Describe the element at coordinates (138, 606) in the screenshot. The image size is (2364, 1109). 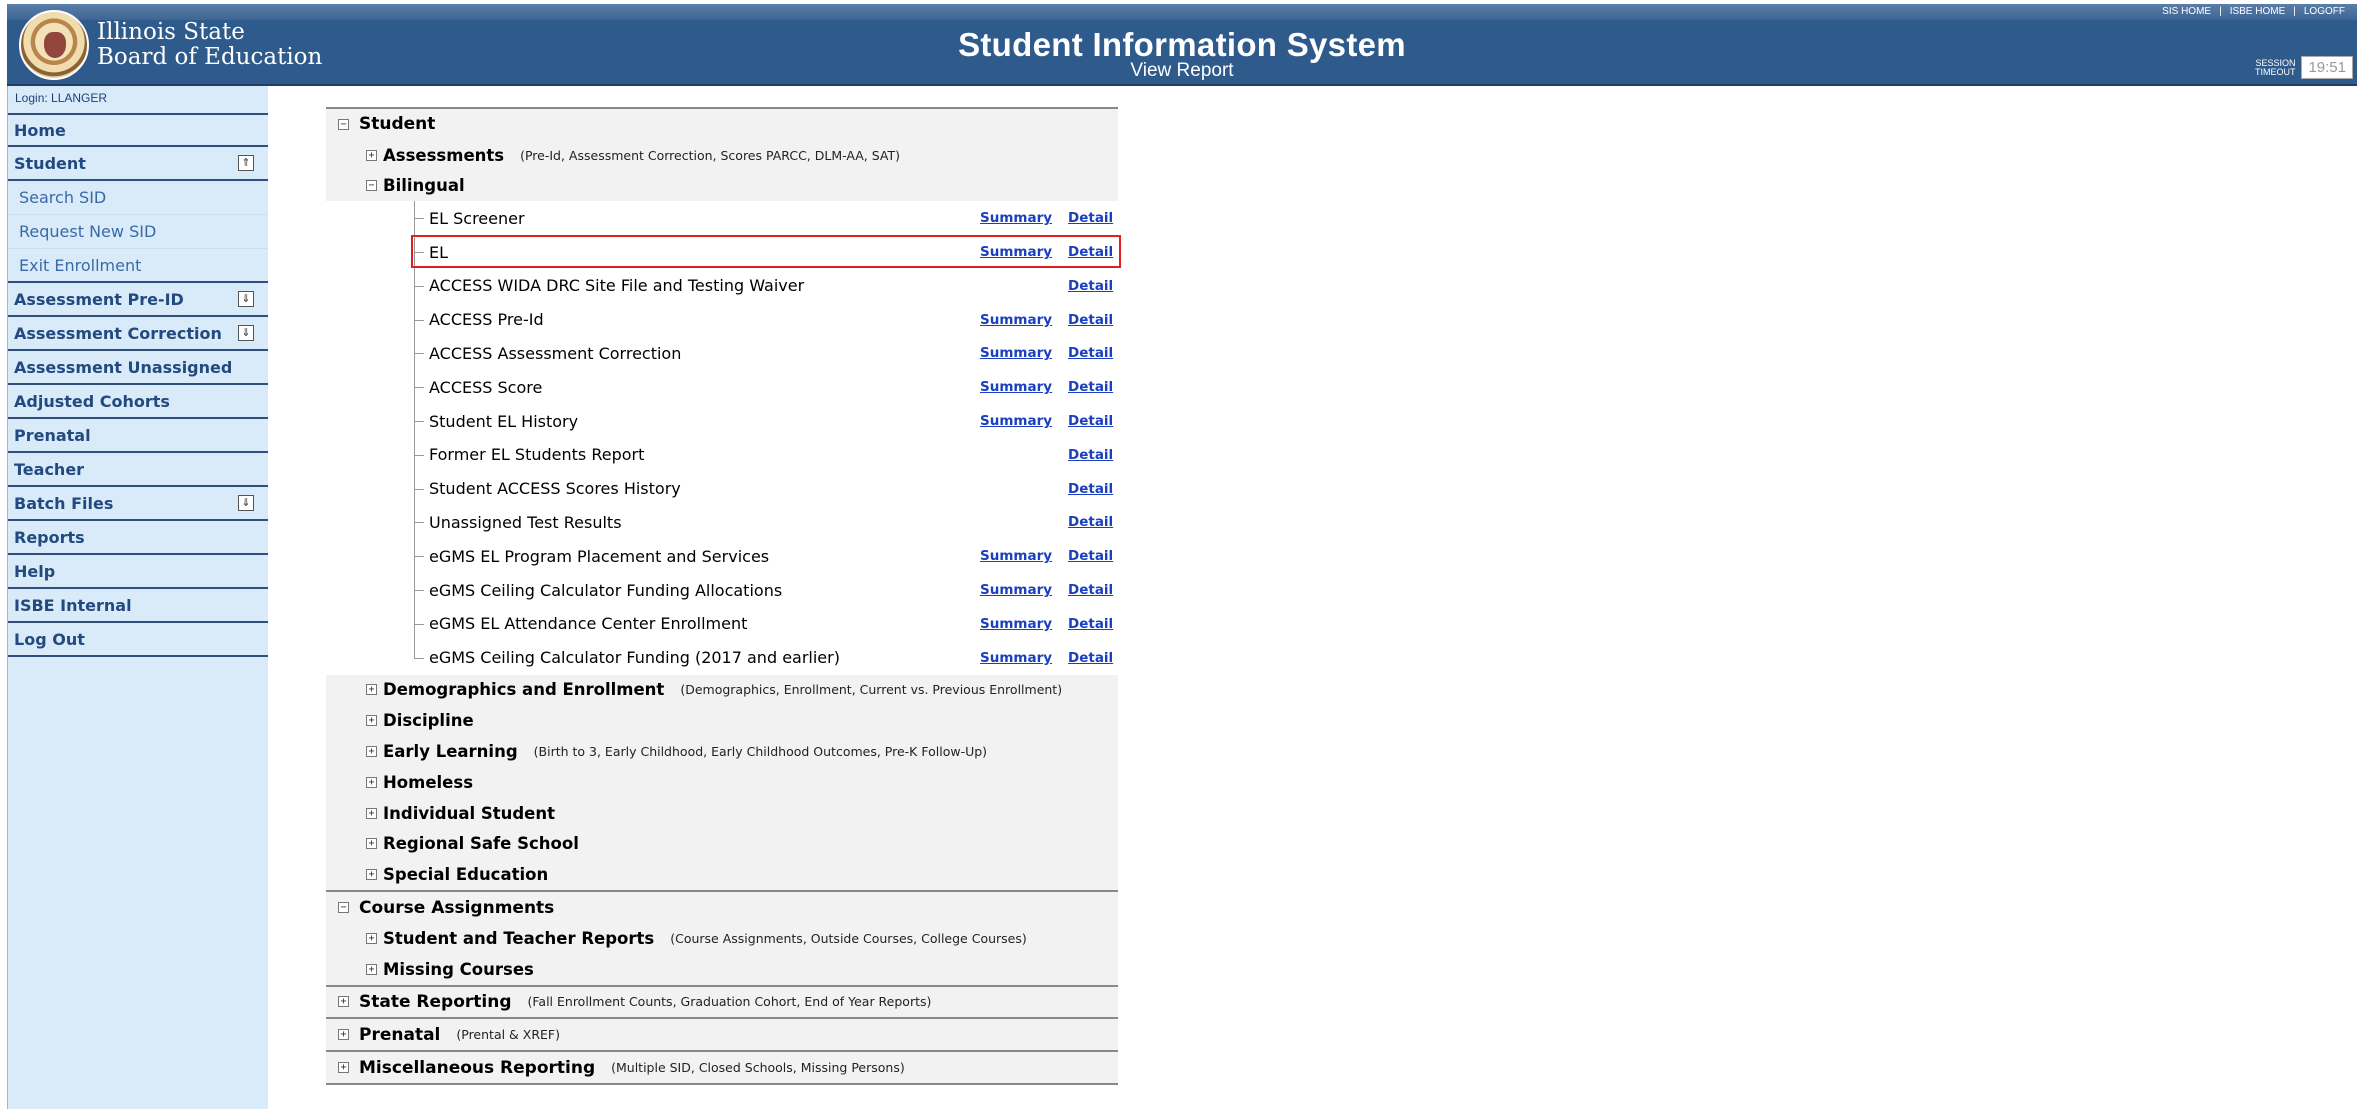
I see `nav-isbe-internal: ISBE Internal` at that location.